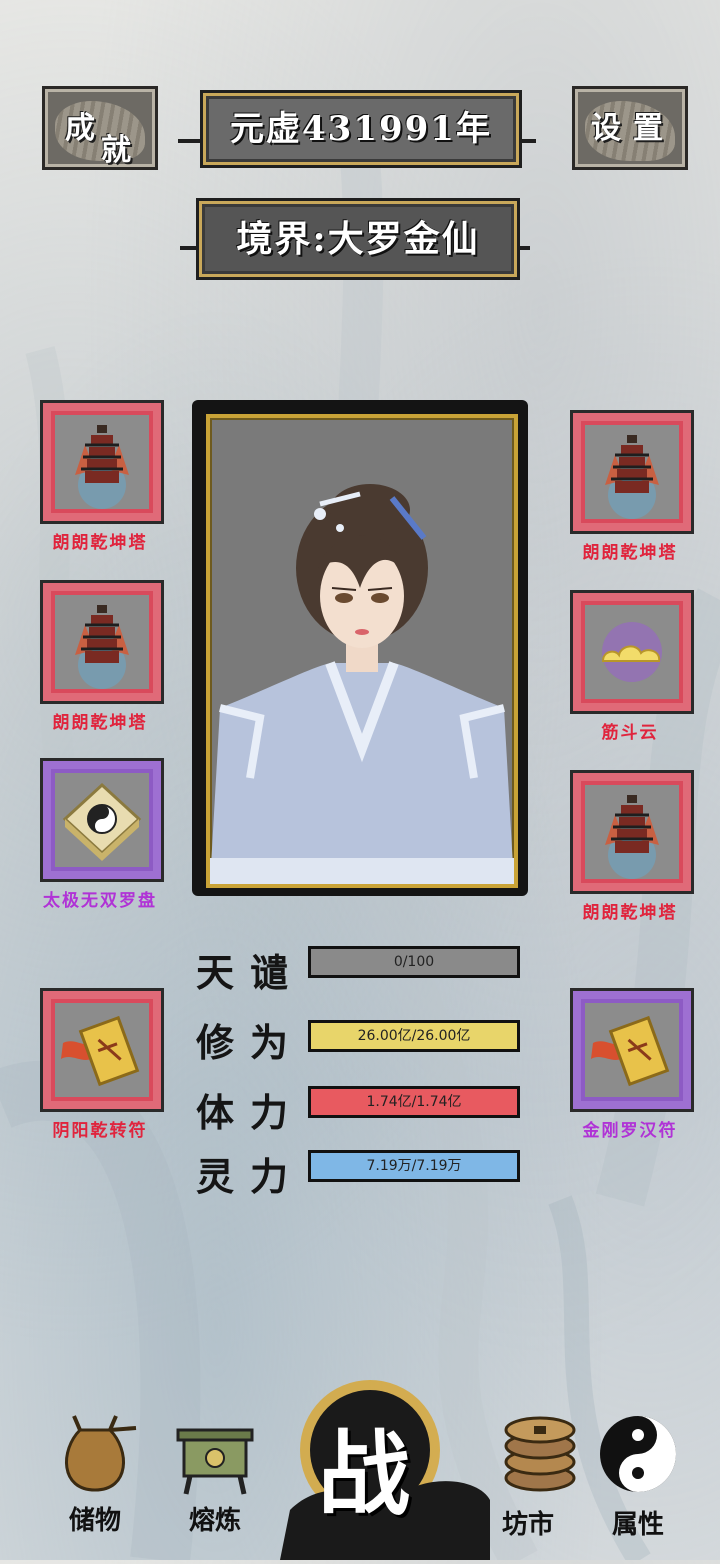 This screenshot has width=720, height=1564. I want to click on slot-label-left-3: 太极无双罗盘, so click(100, 901).